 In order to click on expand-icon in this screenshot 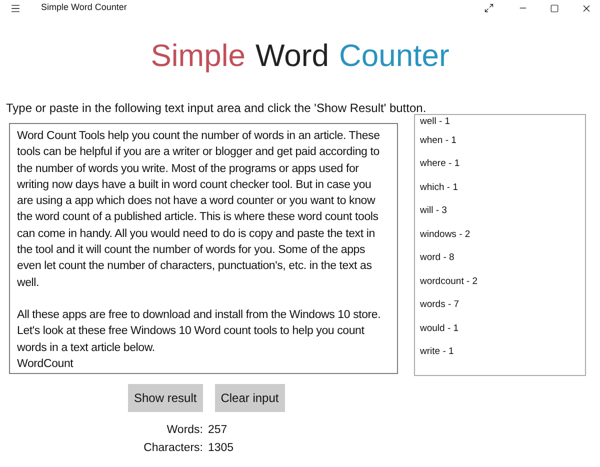, I will do `click(489, 8)`.